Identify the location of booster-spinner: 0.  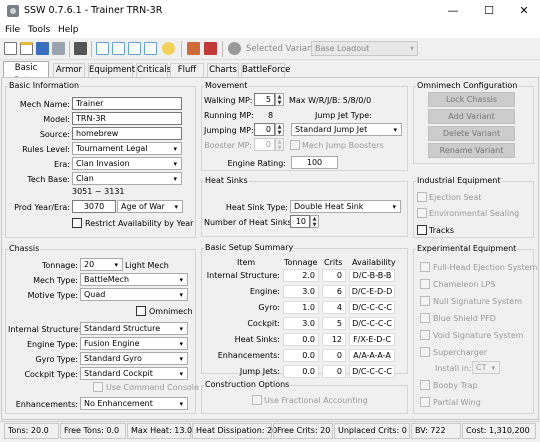
(264, 144).